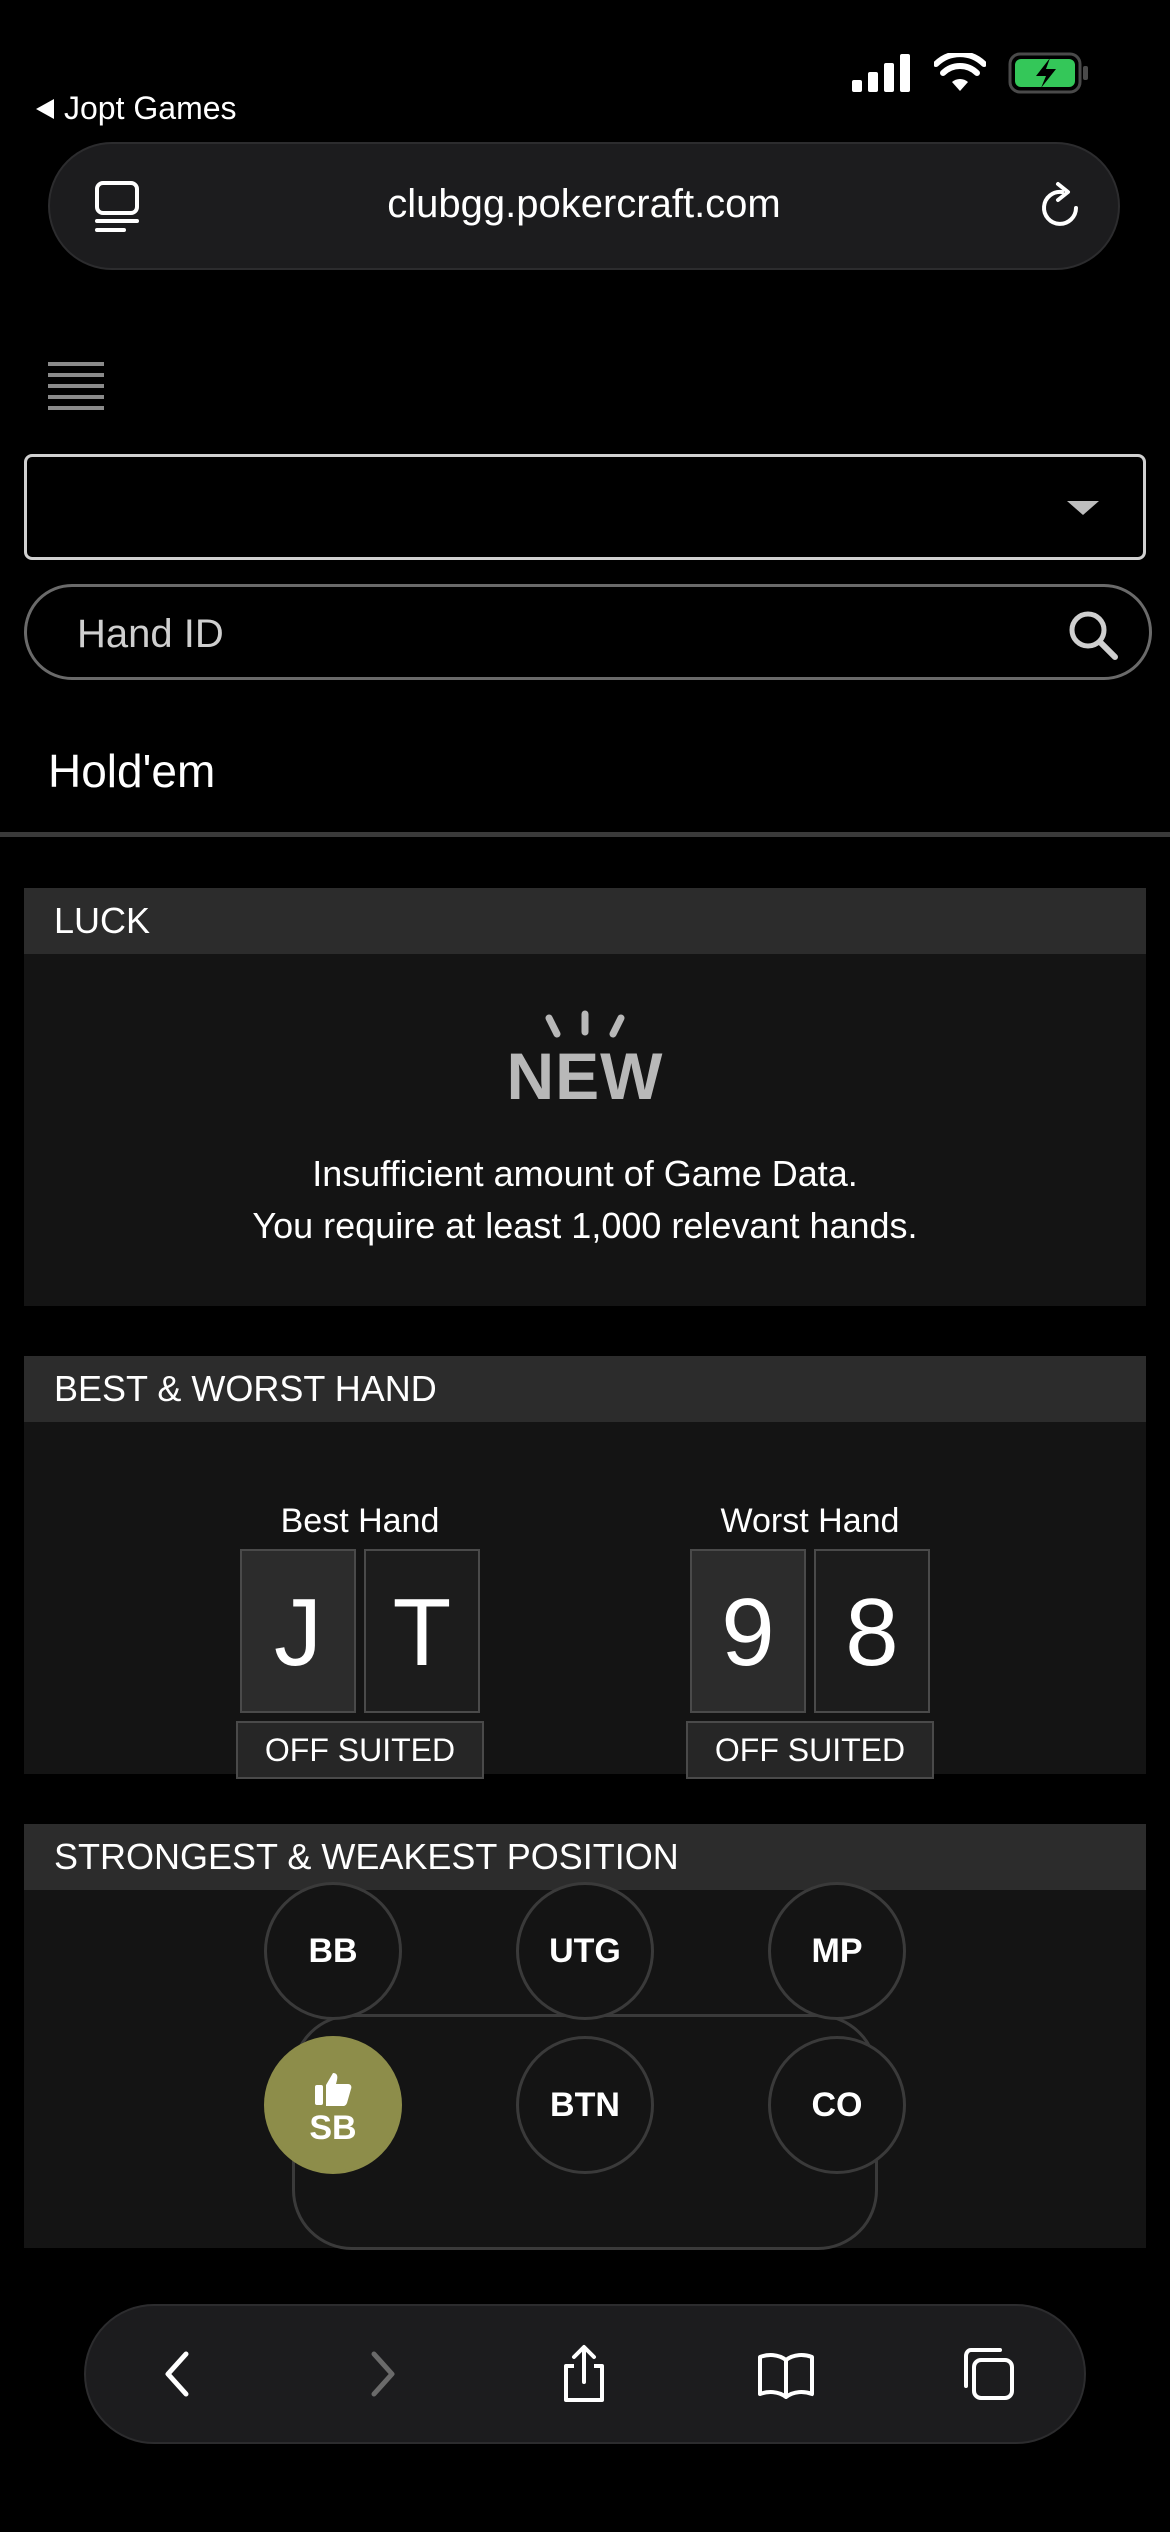 Image resolution: width=1170 pixels, height=2532 pixels. What do you see at coordinates (360, 1750) in the screenshot?
I see `best-hand-type: OFF SUITED` at bounding box center [360, 1750].